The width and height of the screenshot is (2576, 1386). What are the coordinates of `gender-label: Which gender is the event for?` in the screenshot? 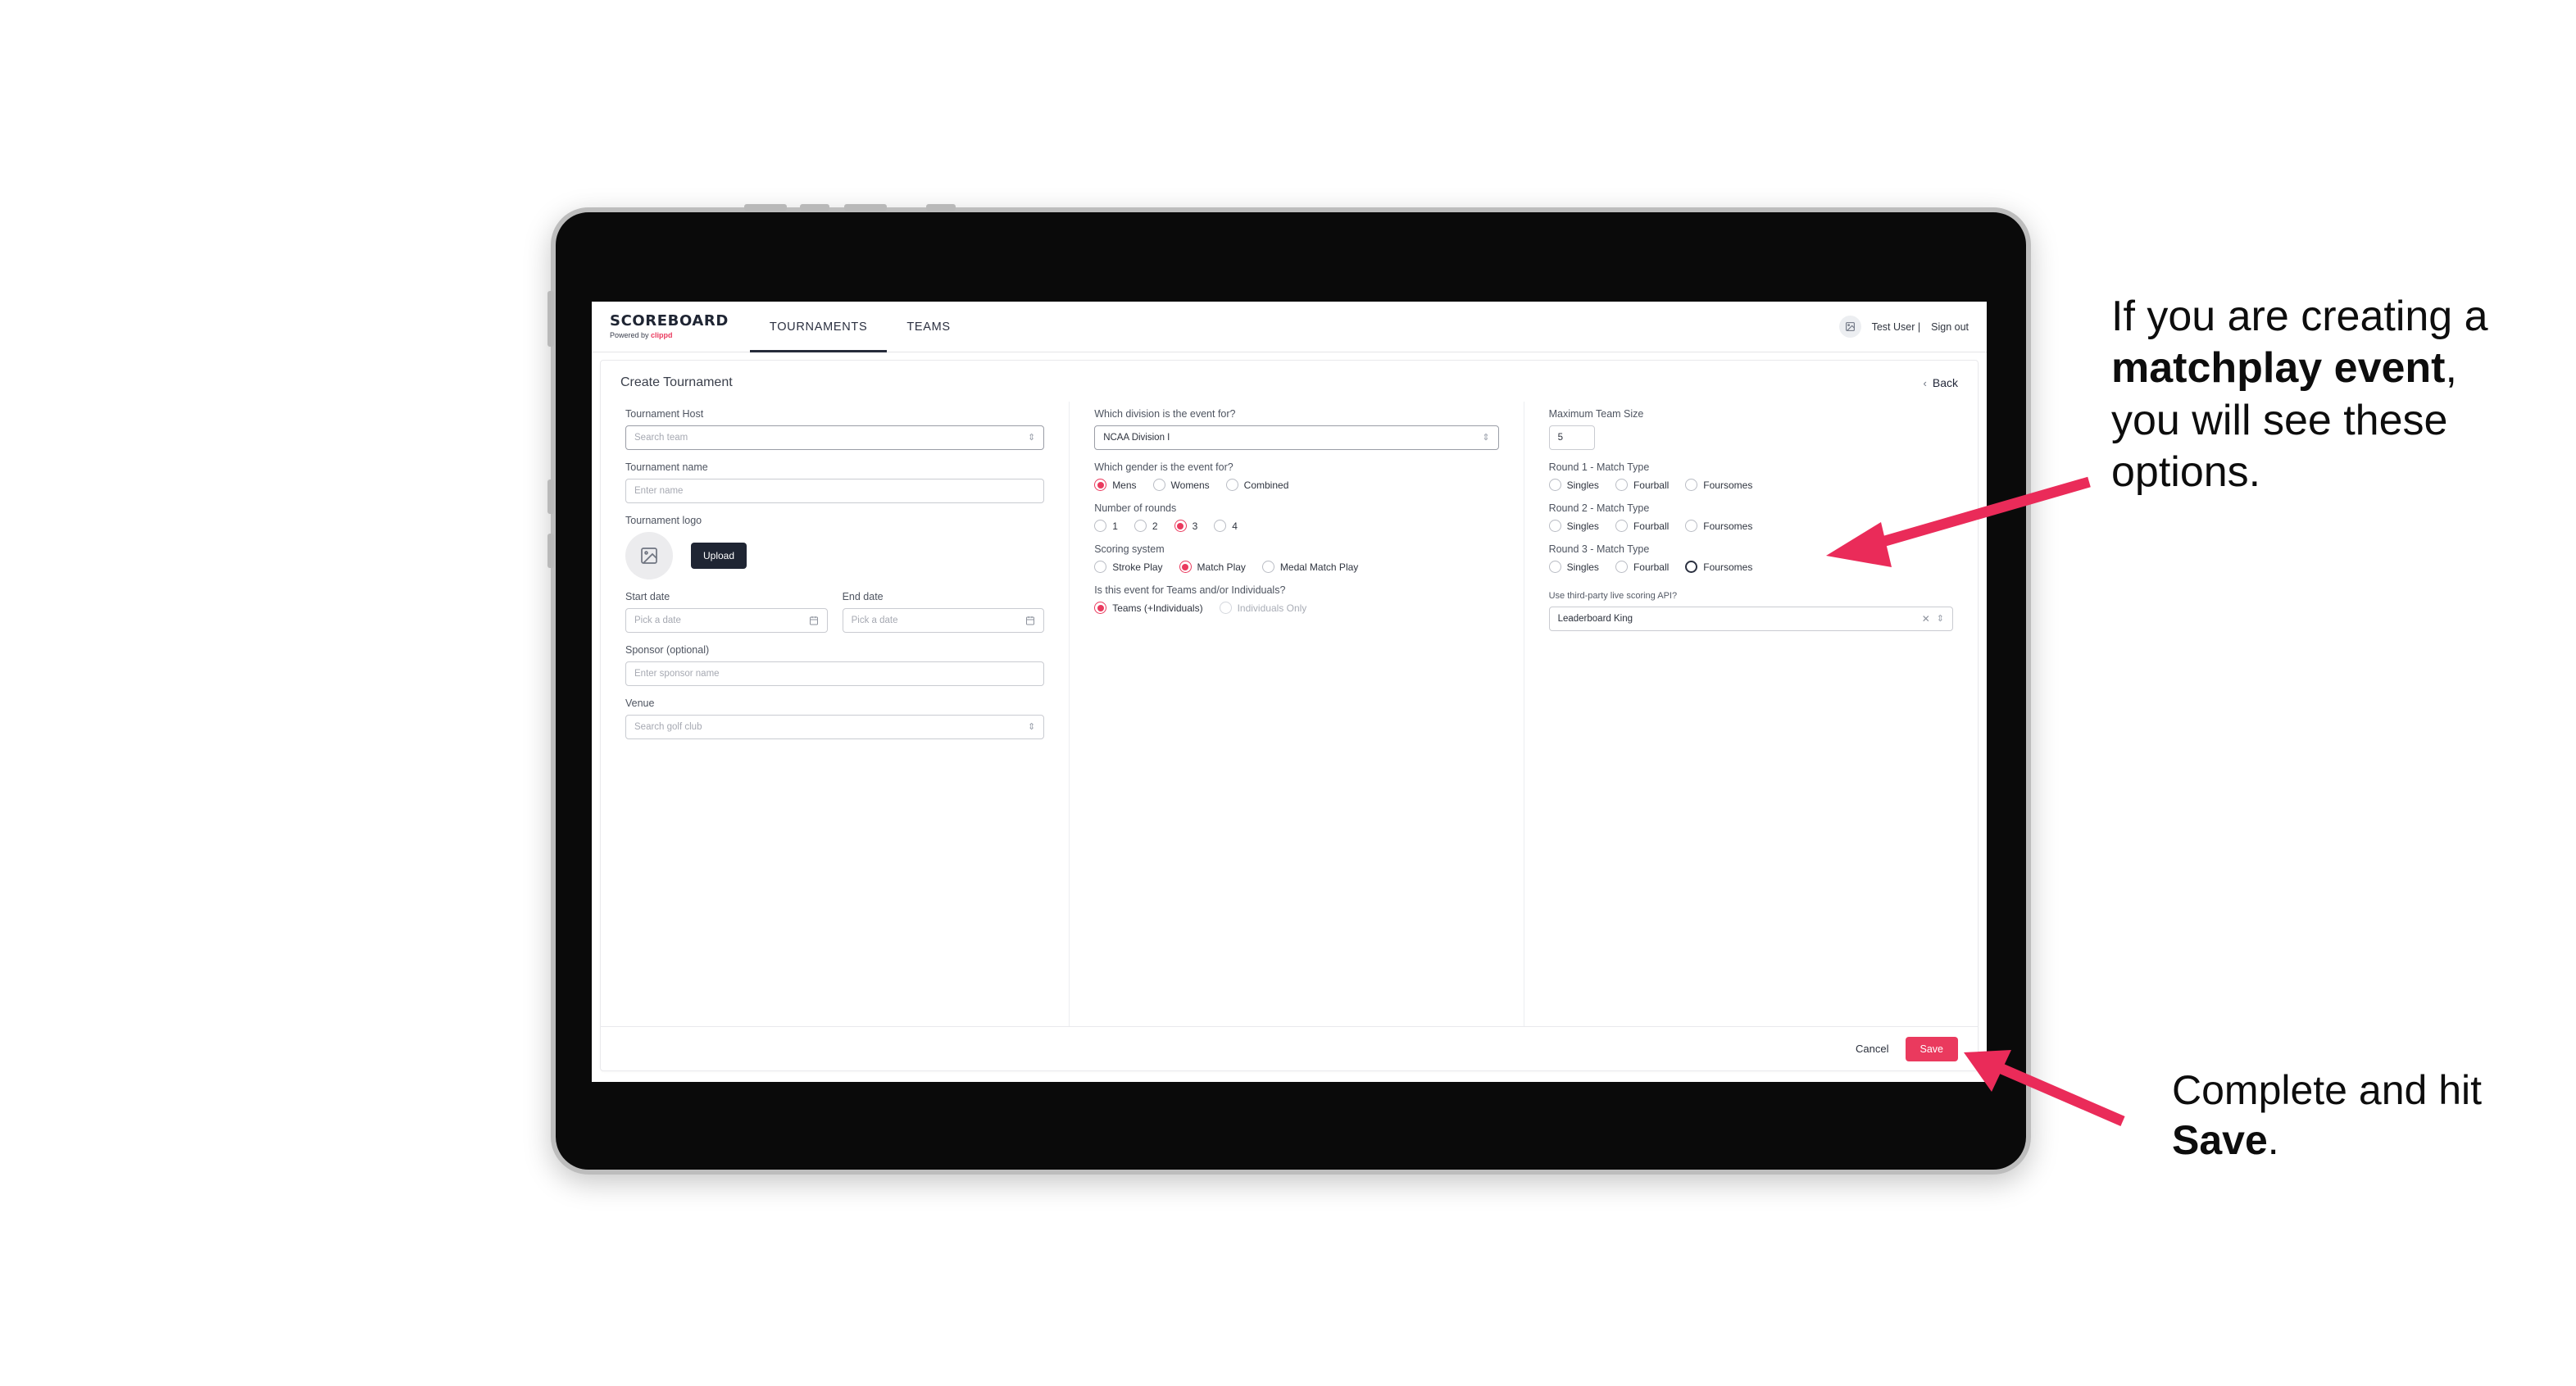 It's located at (1163, 467).